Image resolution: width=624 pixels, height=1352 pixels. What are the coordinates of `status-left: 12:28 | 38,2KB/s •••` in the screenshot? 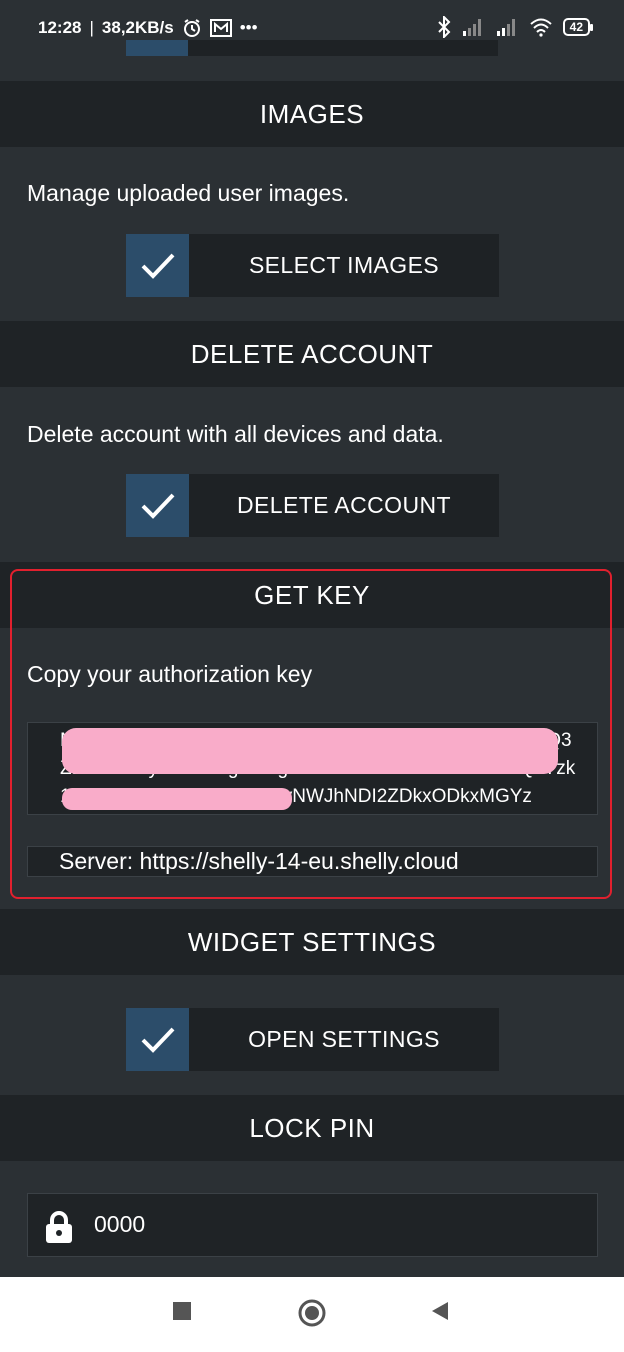 It's located at (148, 28).